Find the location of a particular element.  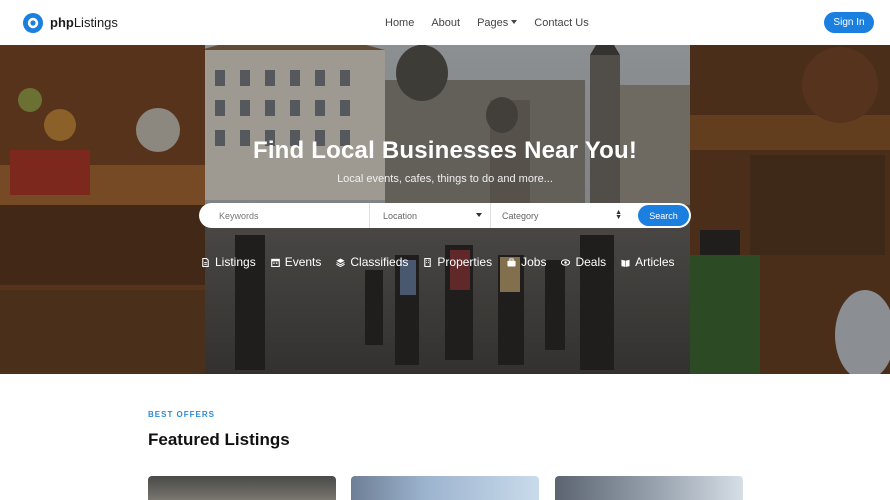

category-select-value: Category is located at coordinates (520, 215).